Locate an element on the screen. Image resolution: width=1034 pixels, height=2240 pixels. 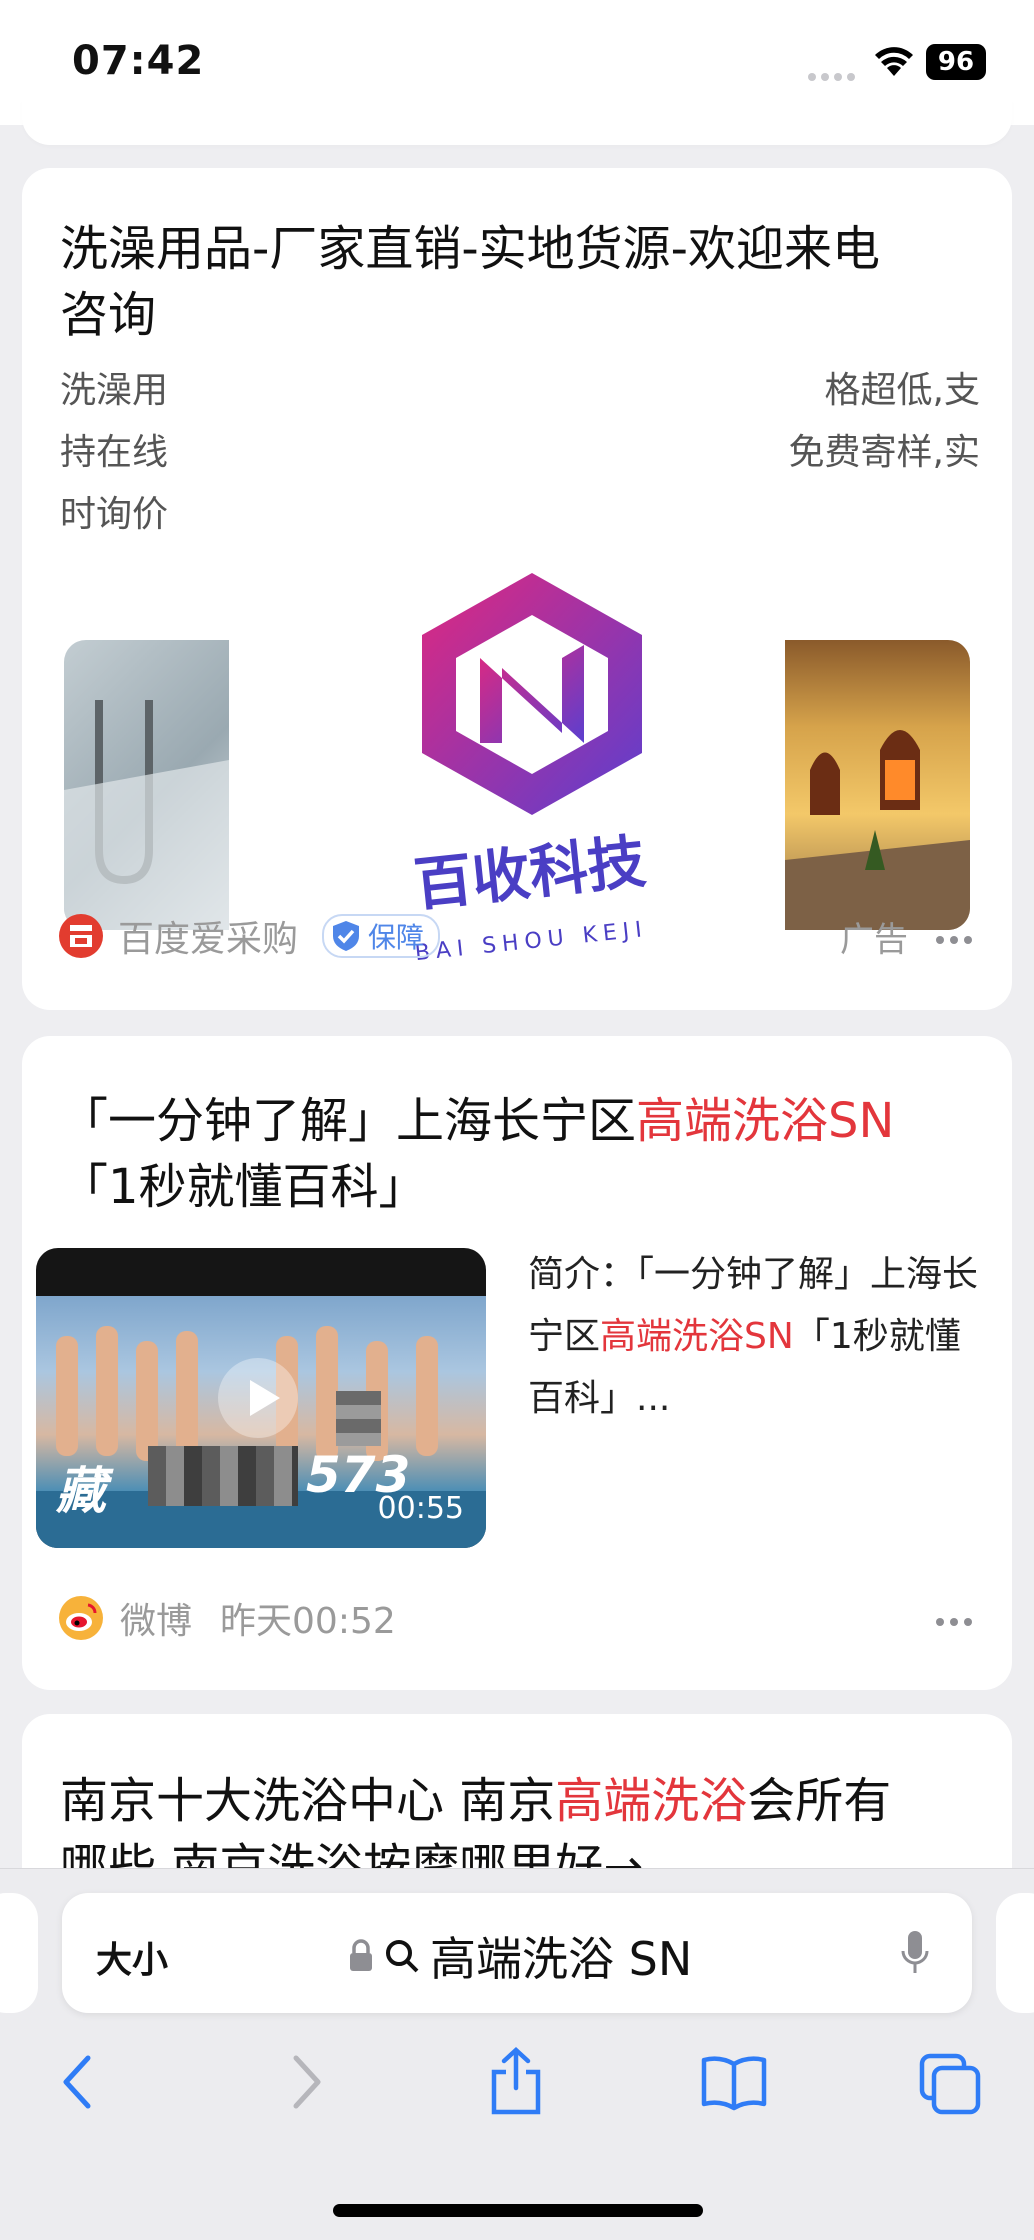
address-query: 高端洗浴 SN is located at coordinates (520, 1956).